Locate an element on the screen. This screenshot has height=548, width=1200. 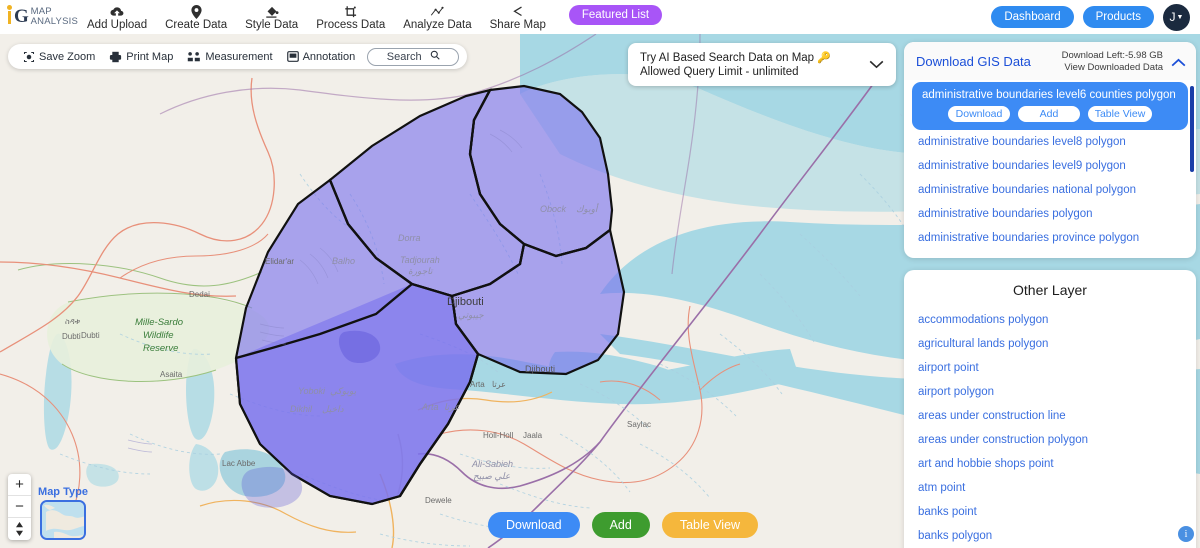
other-layer-item: areas under construction line is located at coordinates (1050, 416).